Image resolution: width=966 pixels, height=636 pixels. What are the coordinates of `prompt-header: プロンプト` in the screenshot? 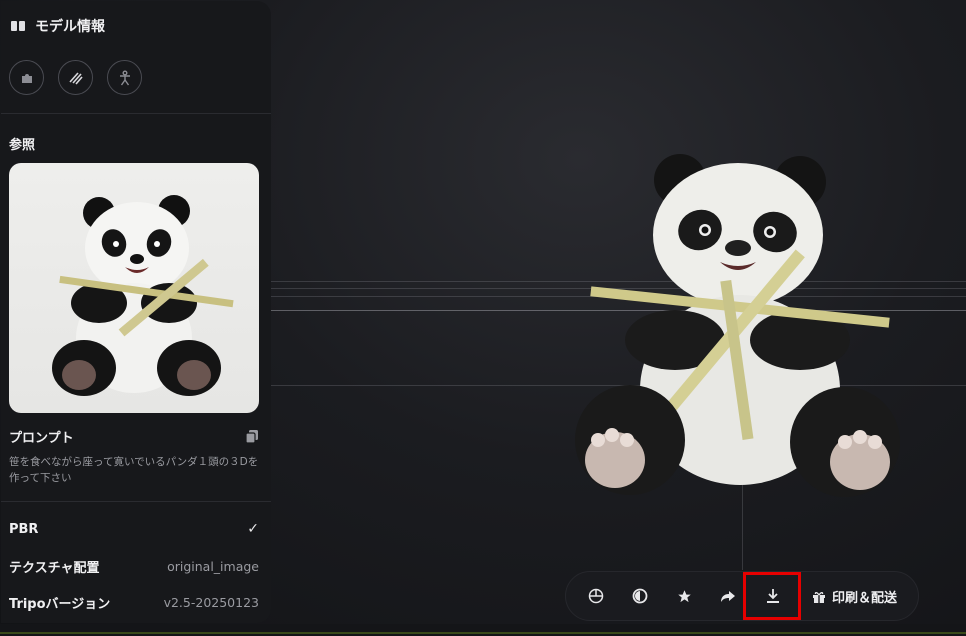 It's located at (134, 436).